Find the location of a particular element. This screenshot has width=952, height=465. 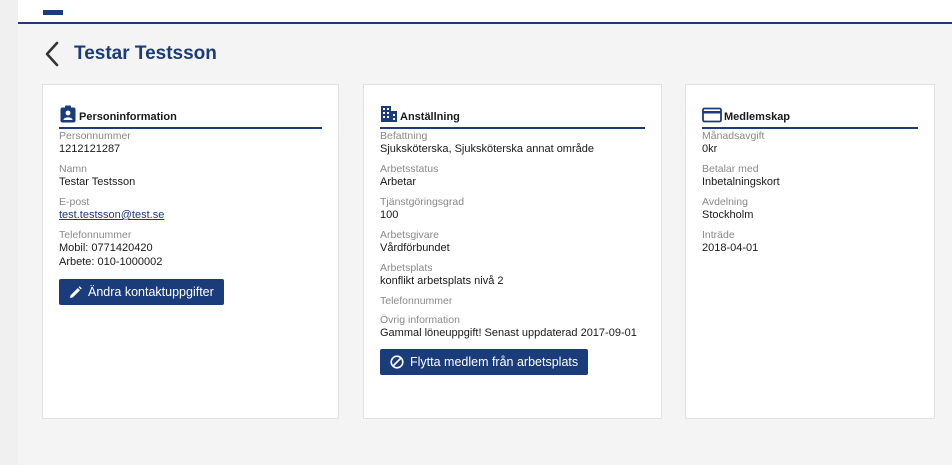

page-header: Testar Testsson is located at coordinates (128, 54).